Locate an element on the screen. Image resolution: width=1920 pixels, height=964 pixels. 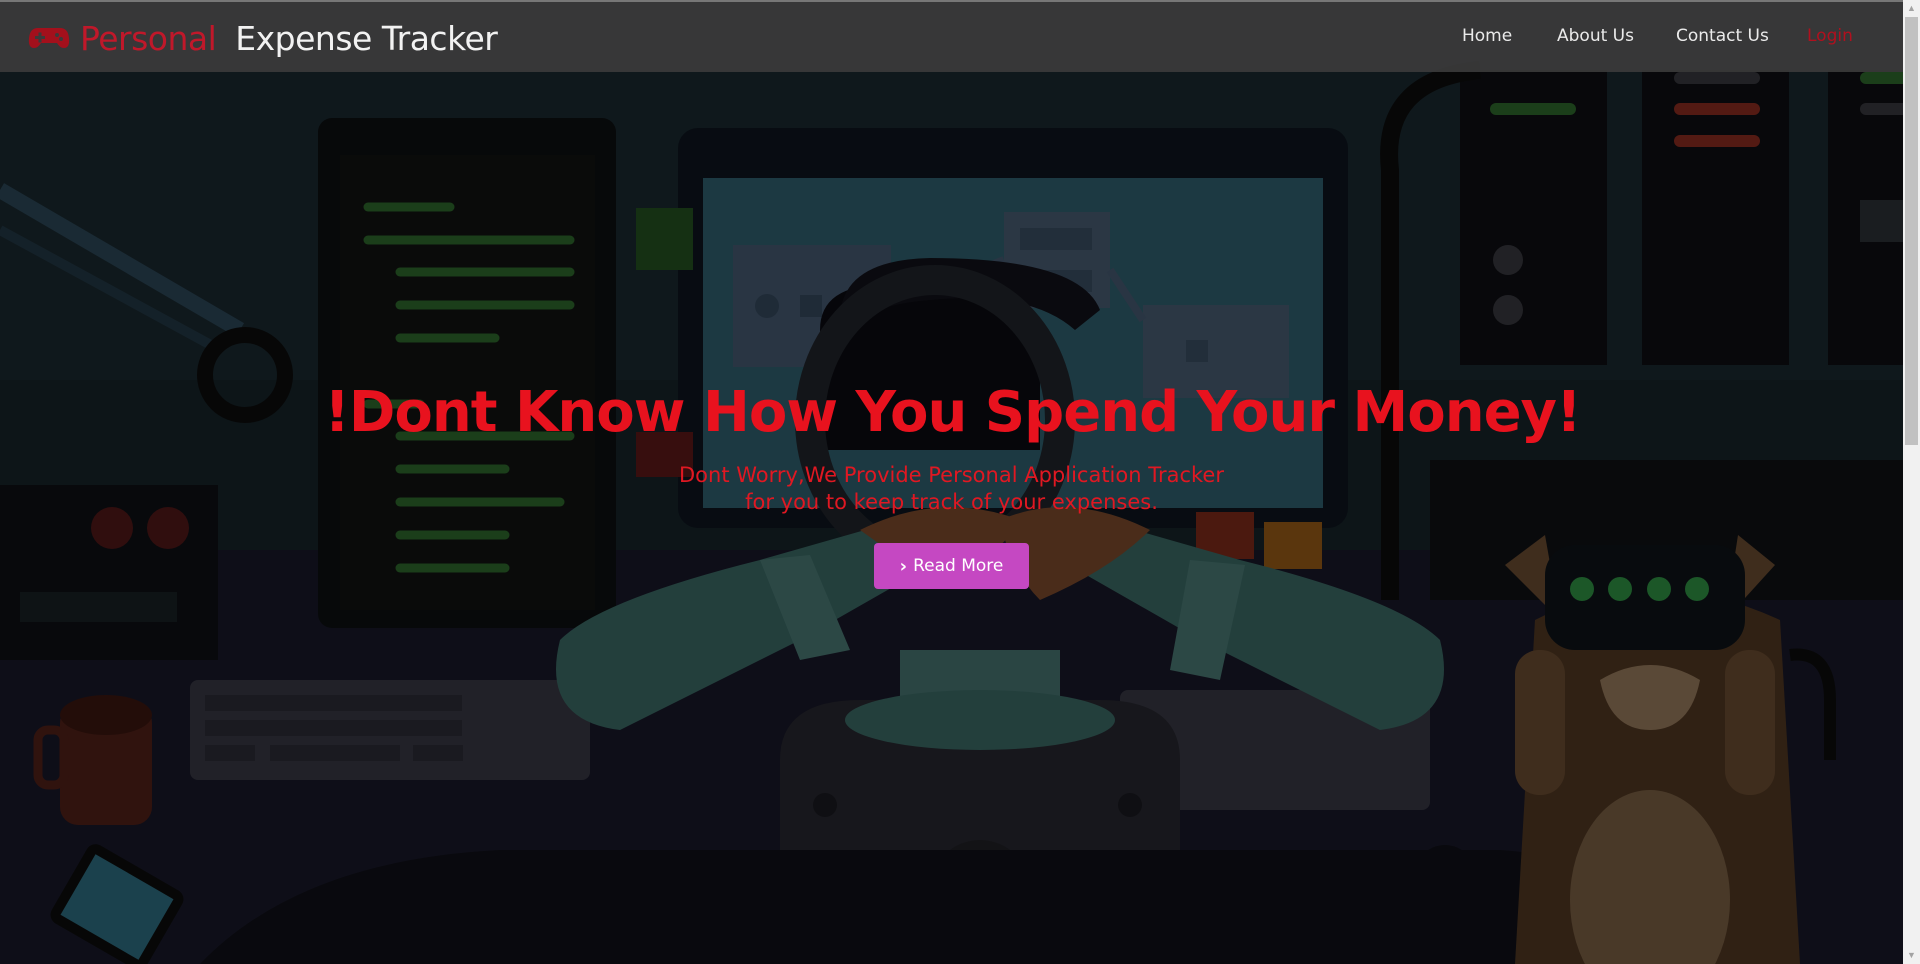
nav-links: Home About Us Contact Us Login is located at coordinates (951, 39).